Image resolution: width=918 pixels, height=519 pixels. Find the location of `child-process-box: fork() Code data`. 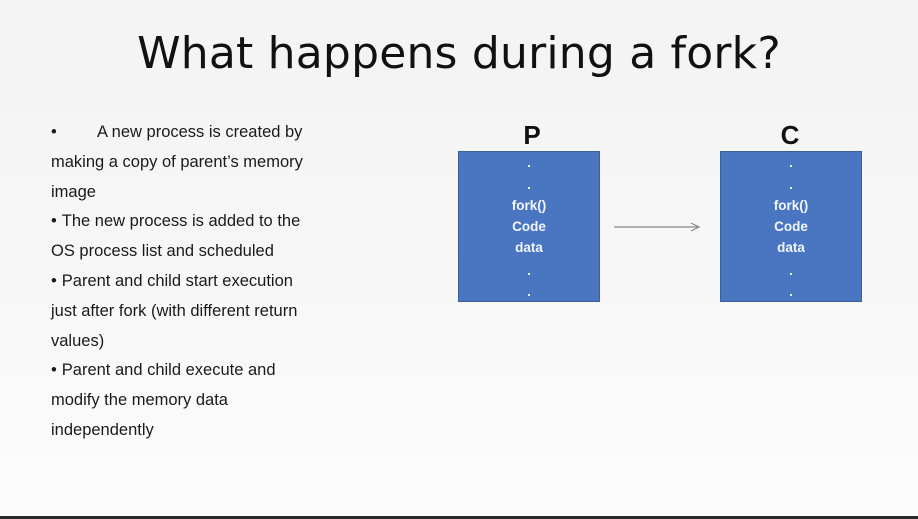

child-process-box: fork() Code data is located at coordinates (791, 226).